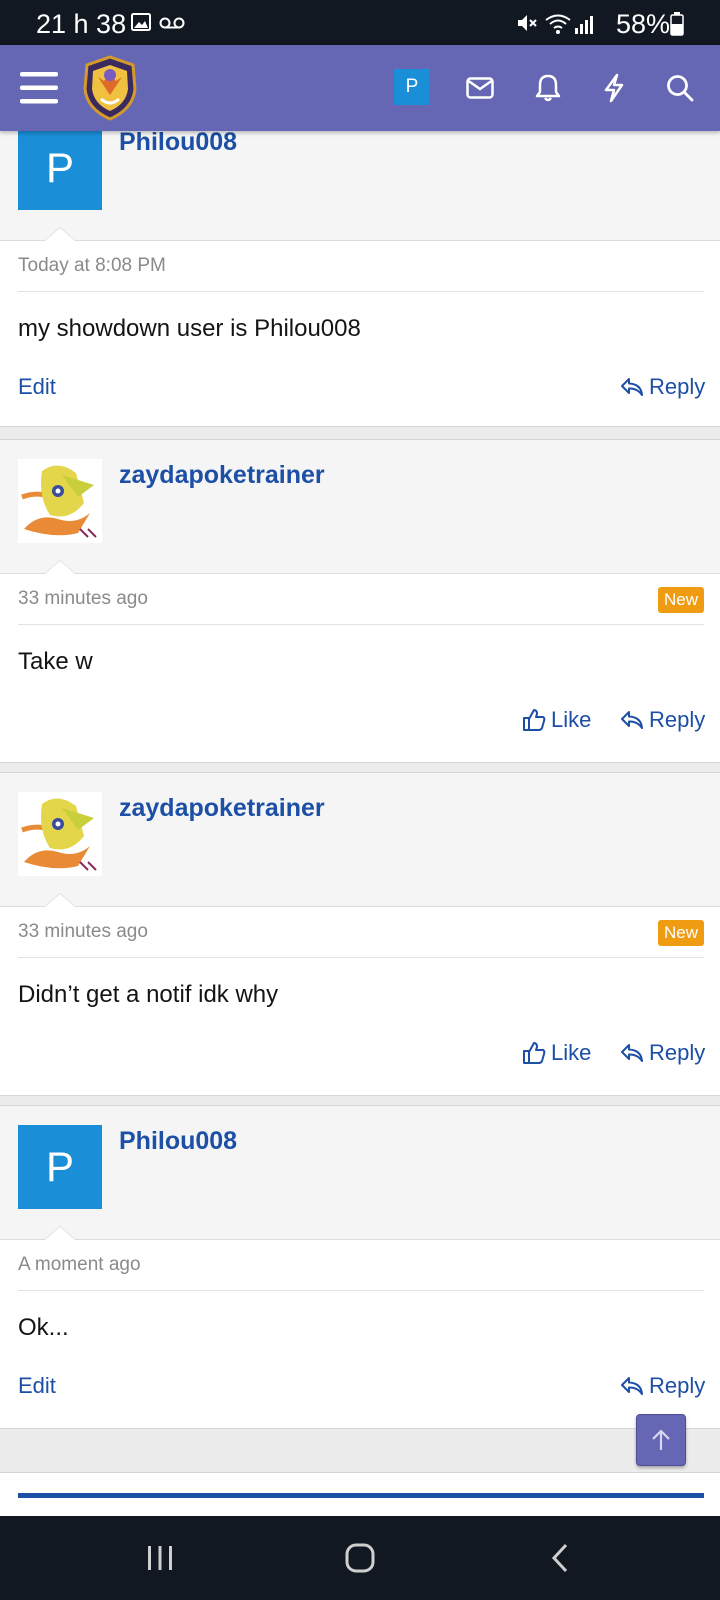 This screenshot has width=720, height=1600. Describe the element at coordinates (189, 328) in the screenshot. I see `post-body: my showdown user is Philou008` at that location.